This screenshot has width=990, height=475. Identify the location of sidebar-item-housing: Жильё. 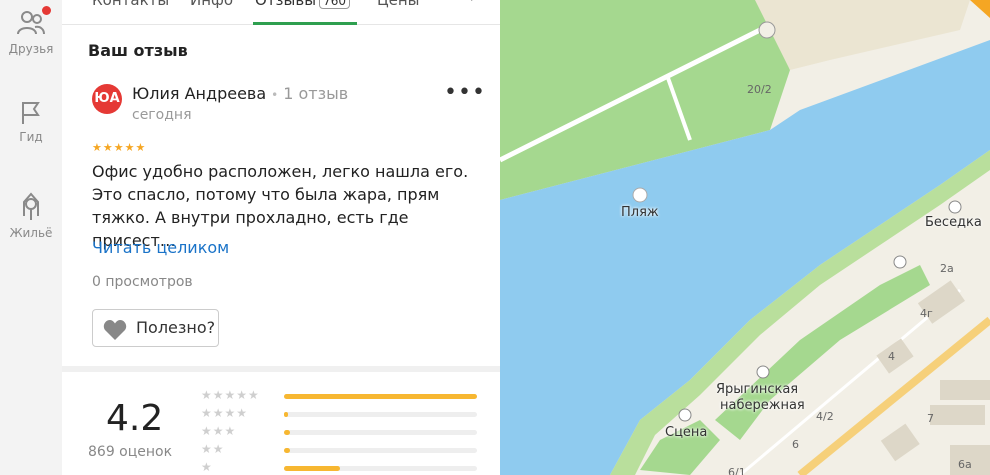
(31, 214).